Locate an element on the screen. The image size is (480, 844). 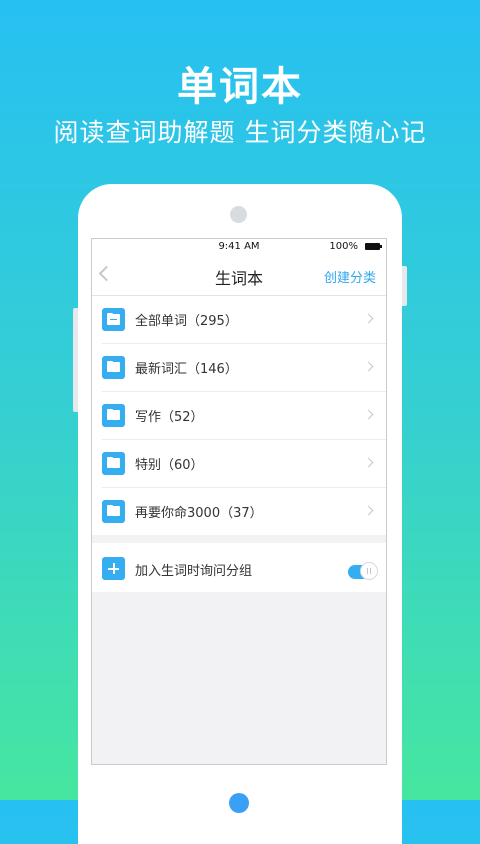
plus-icon is located at coordinates (113, 568).